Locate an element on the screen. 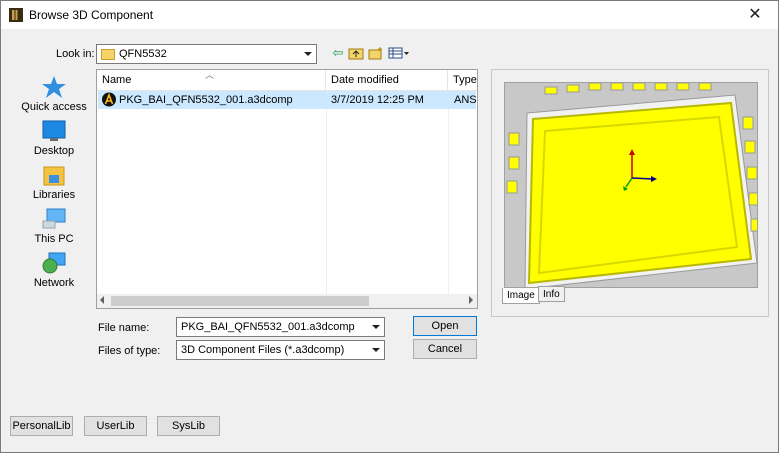  file-type-value: 3D Component Files (*.a3dcomp) is located at coordinates (263, 350).